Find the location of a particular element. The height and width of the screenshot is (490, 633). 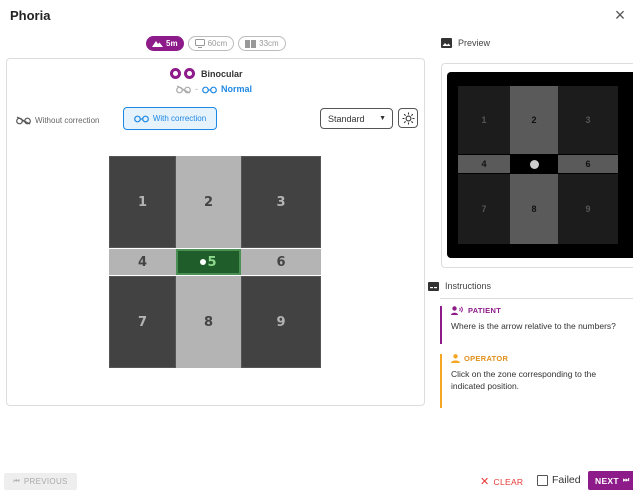

eye-mode: Binocular is located at coordinates (206, 73).